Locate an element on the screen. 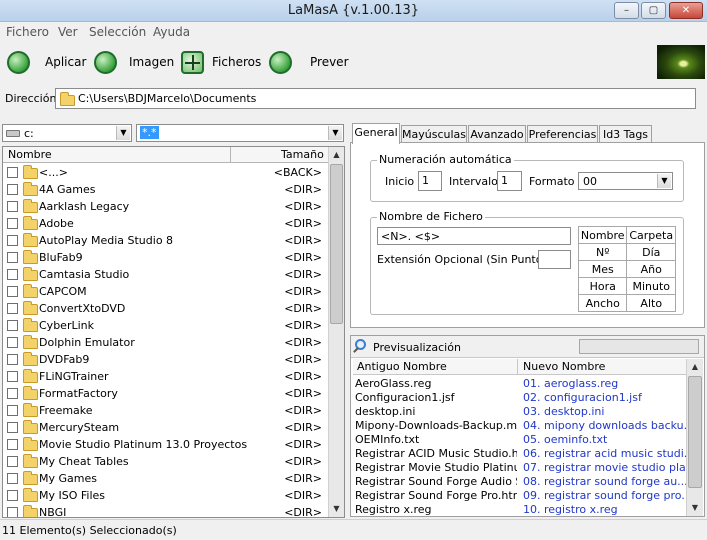 The image size is (707, 540). macro-alto-button: Alto is located at coordinates (651, 303).